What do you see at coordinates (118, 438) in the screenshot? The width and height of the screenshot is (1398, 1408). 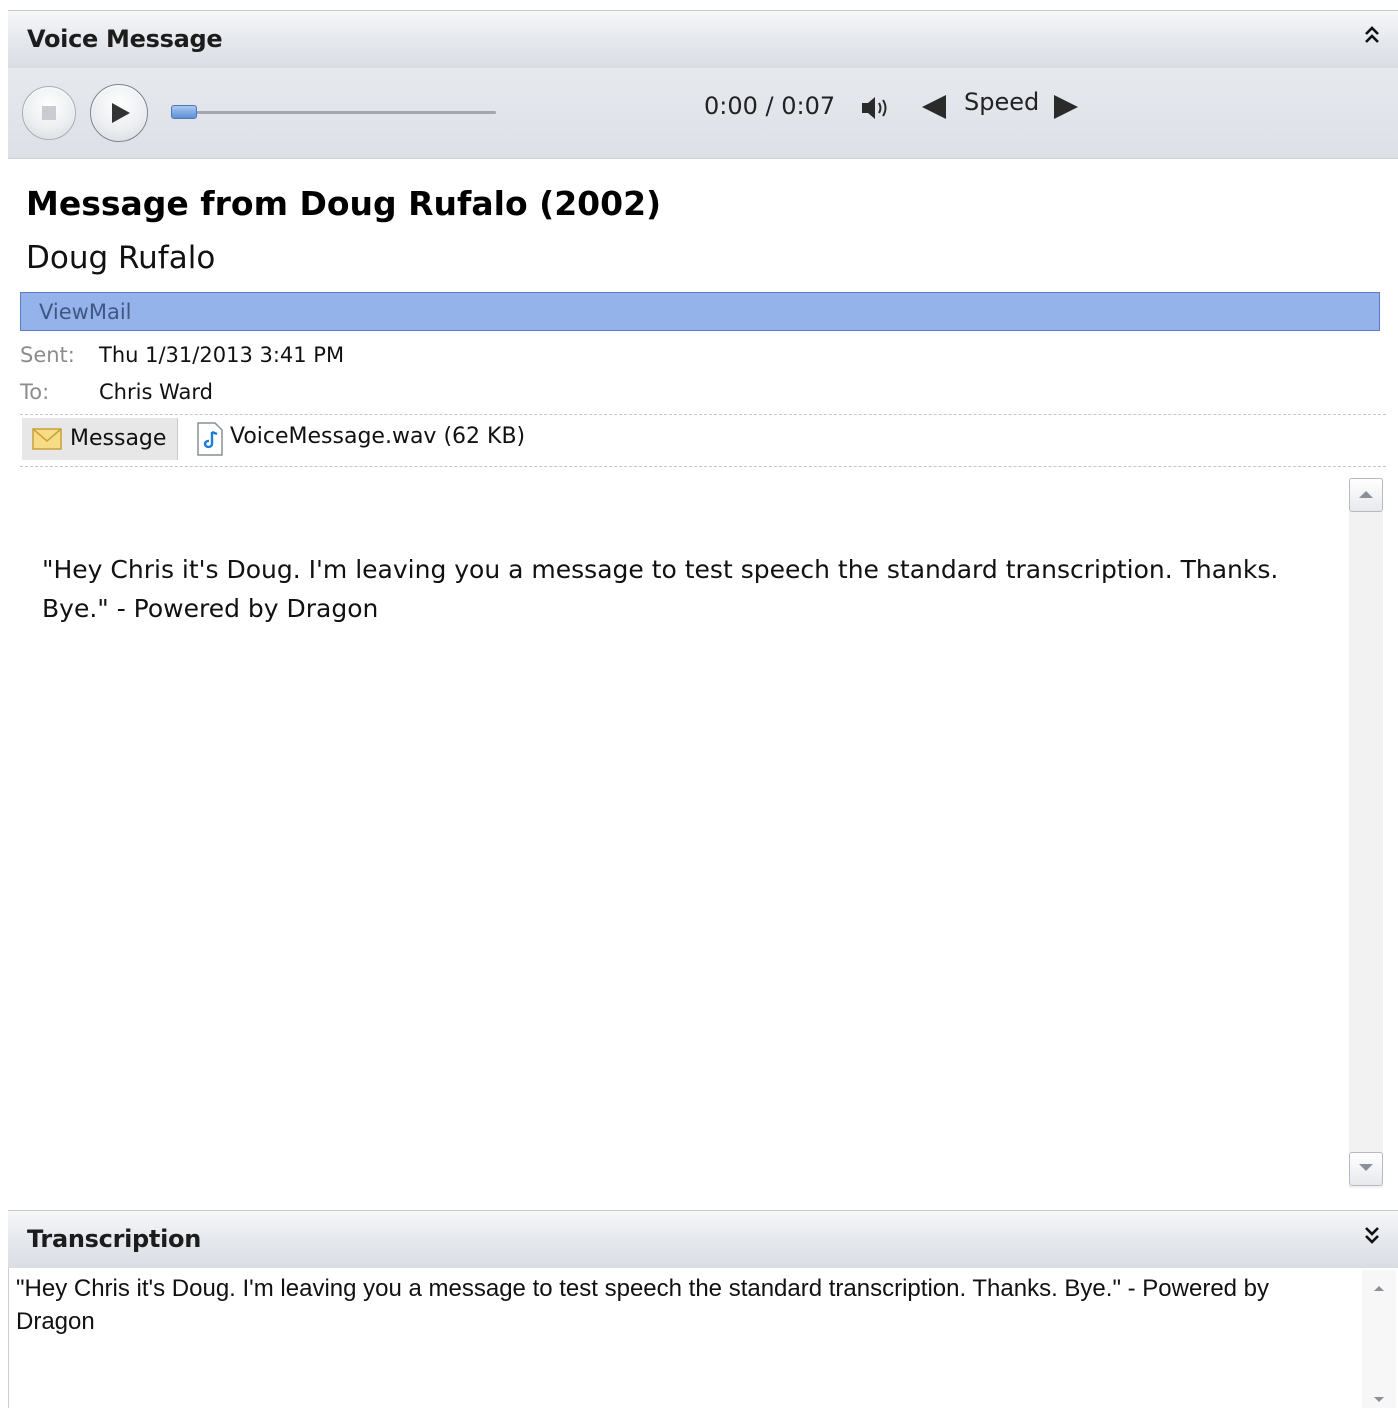 I see `message-tab-label: Message` at bounding box center [118, 438].